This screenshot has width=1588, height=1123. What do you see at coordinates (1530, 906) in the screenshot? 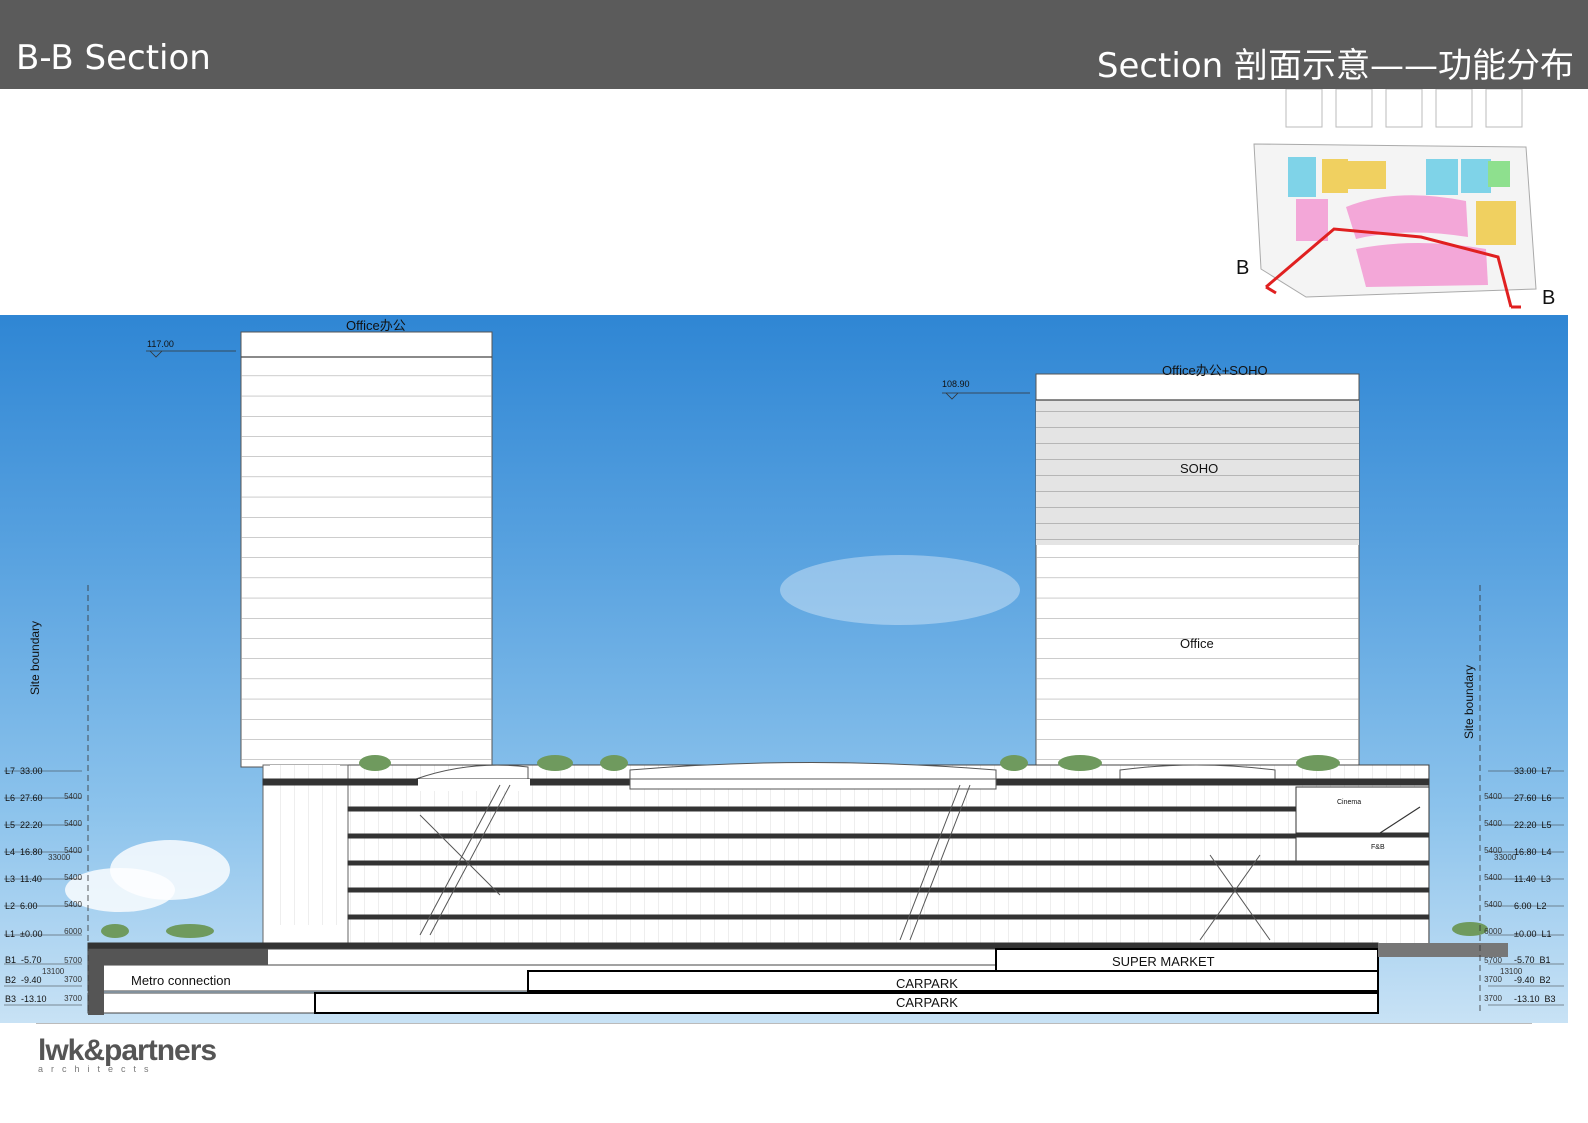
I see `level-row: 6.00 L2` at bounding box center [1530, 906].